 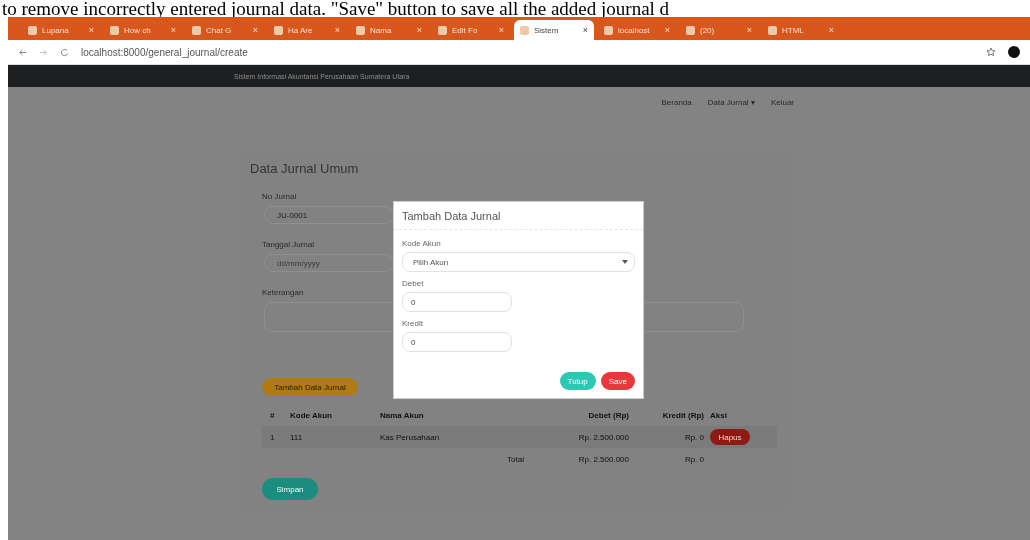 I want to click on column-header: Nama Akun, so click(x=402, y=415).